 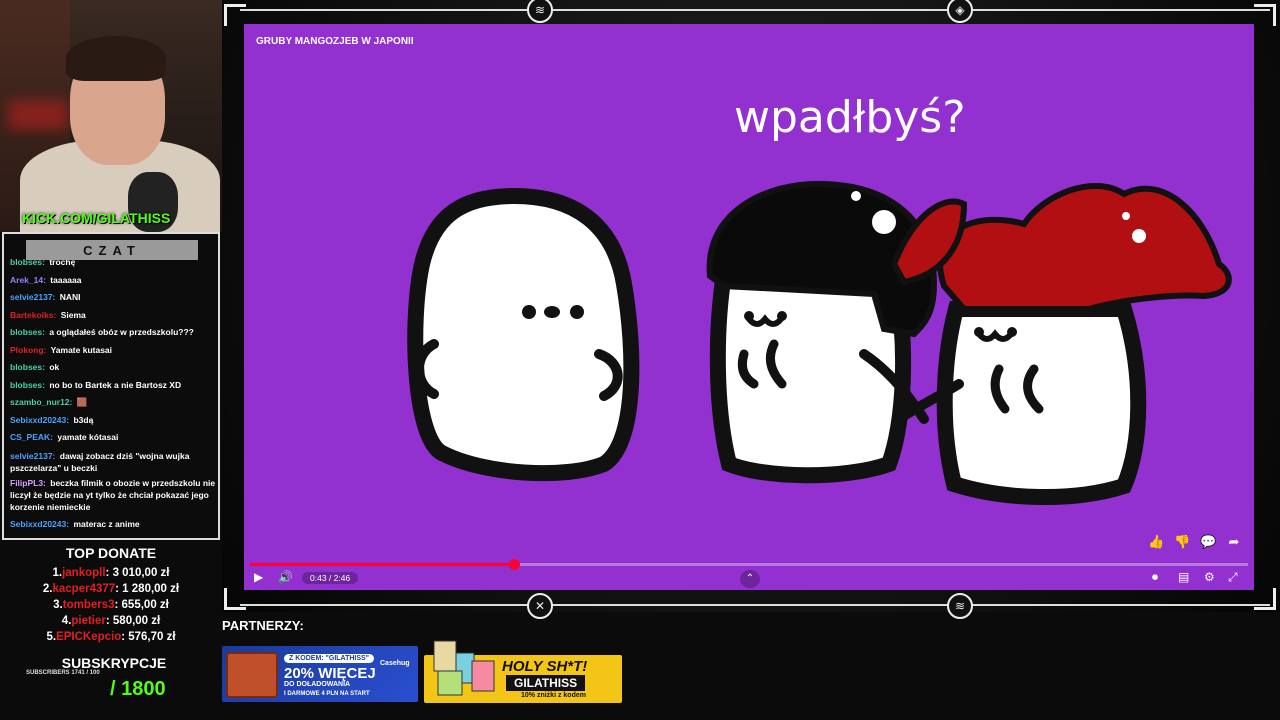 What do you see at coordinates (1208, 542) in the screenshot?
I see `comment-icon: 💬` at bounding box center [1208, 542].